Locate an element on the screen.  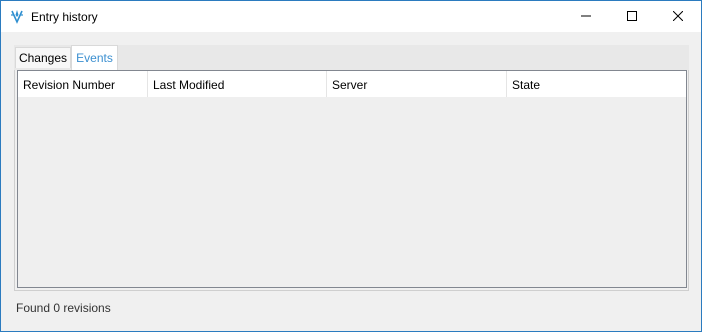
tab-events: Events is located at coordinates (94, 57).